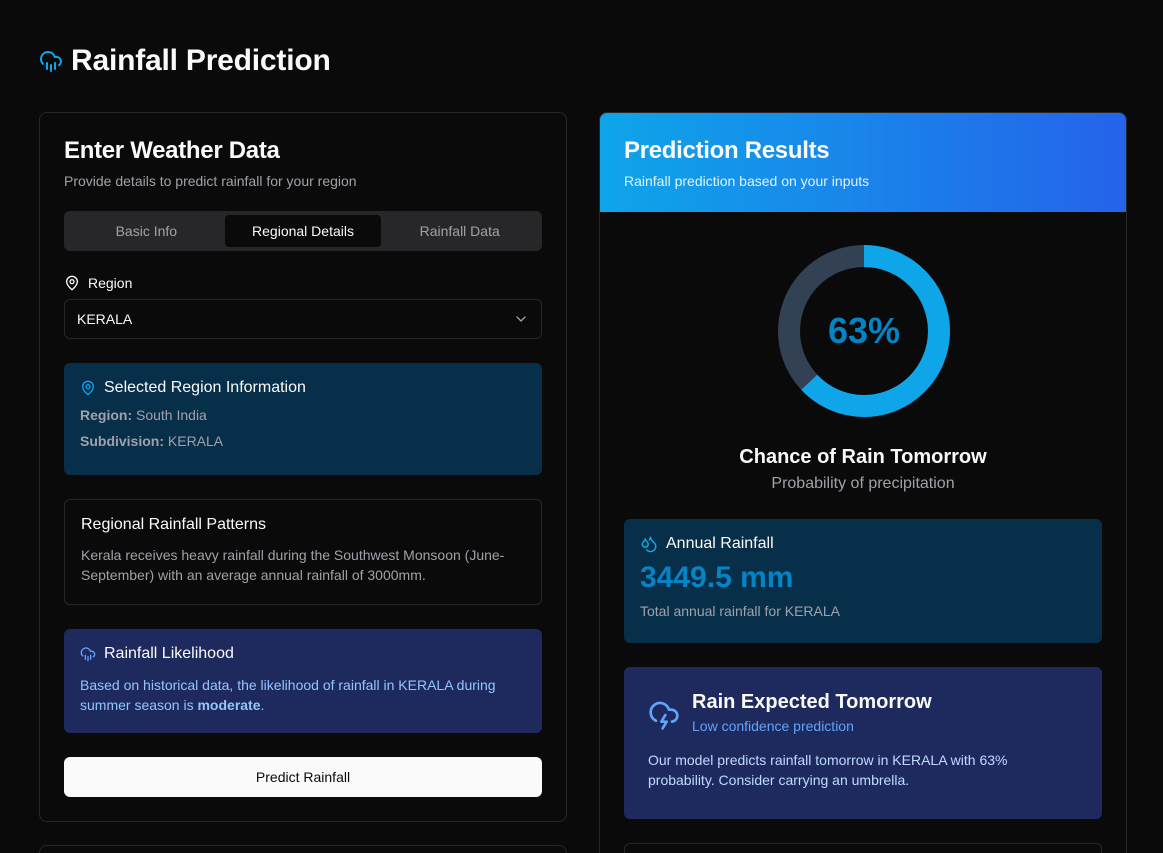 The width and height of the screenshot is (1163, 853). What do you see at coordinates (201, 60) in the screenshot?
I see `page-title: Rainfall Prediction` at bounding box center [201, 60].